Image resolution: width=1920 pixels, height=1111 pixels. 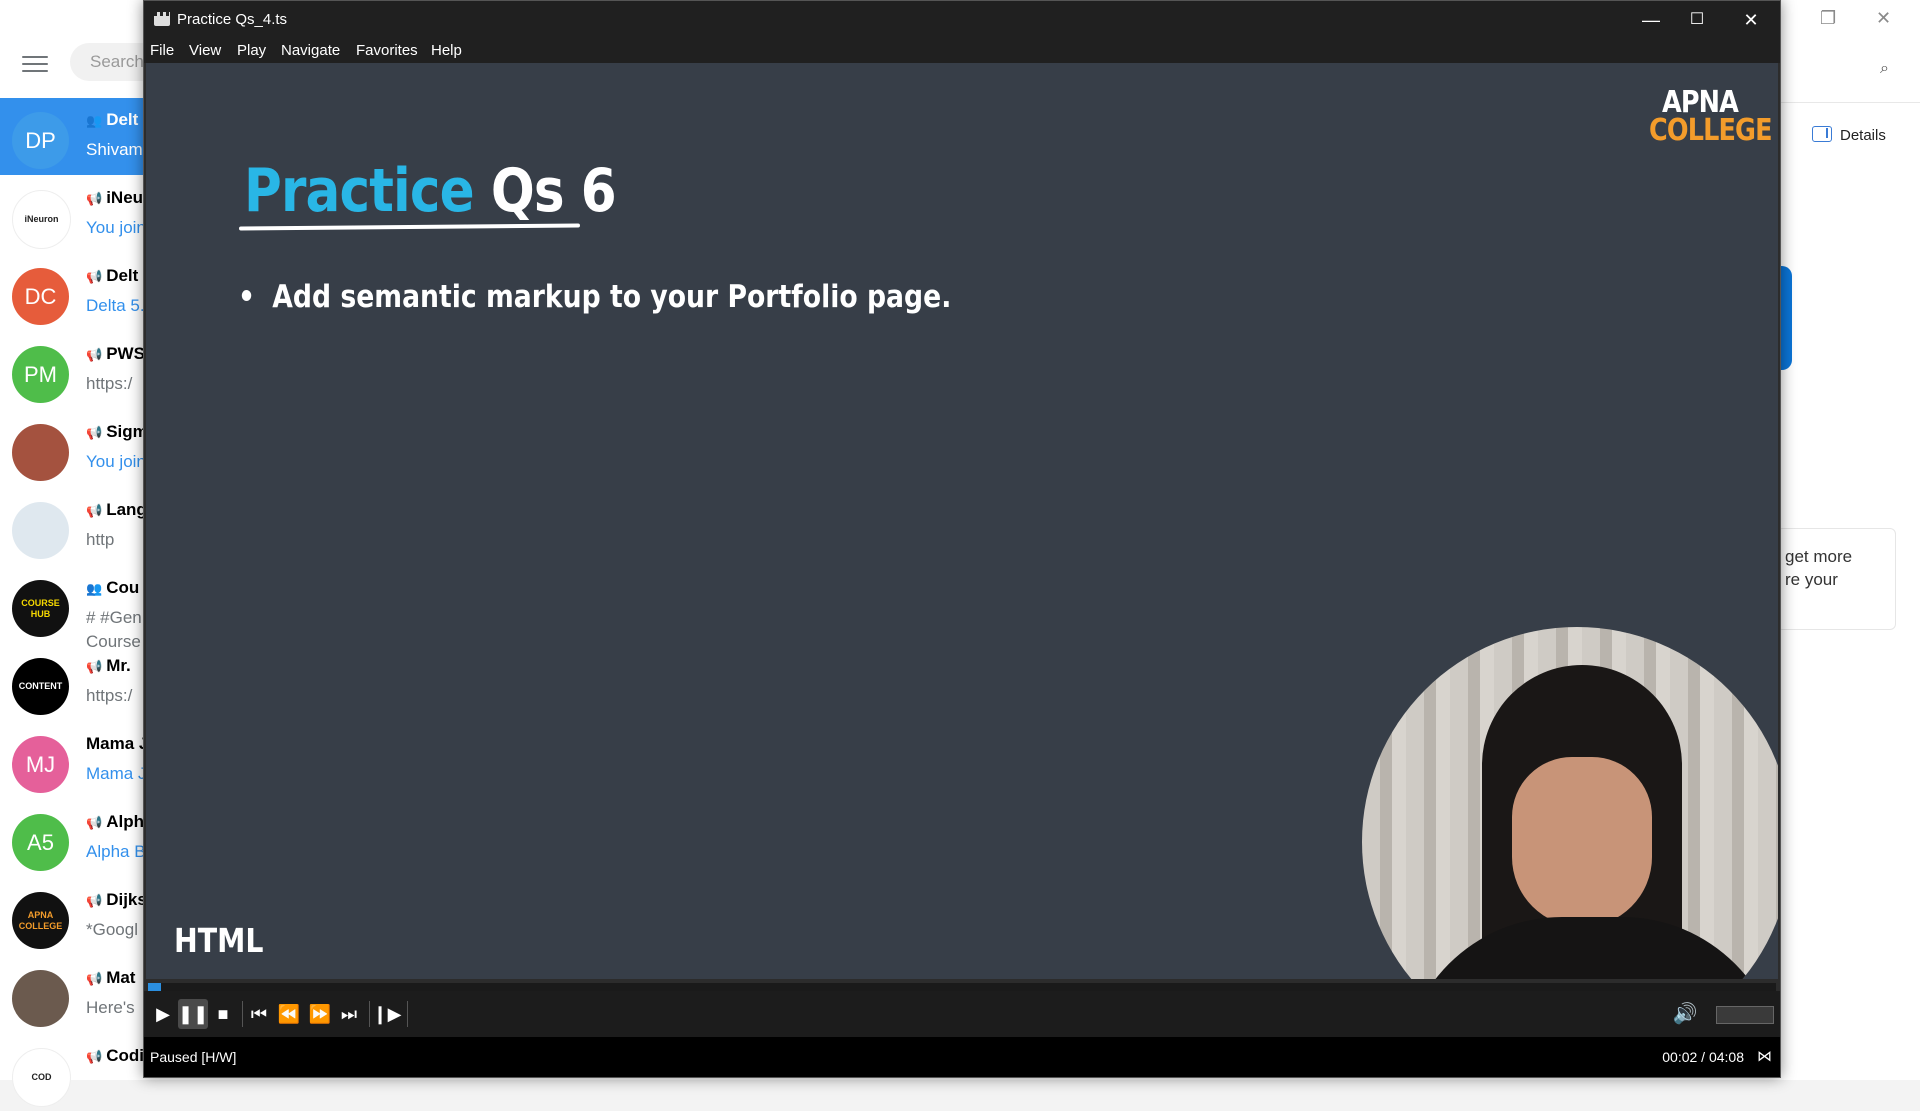 I want to click on stop-icon: ■, so click(x=223, y=1014).